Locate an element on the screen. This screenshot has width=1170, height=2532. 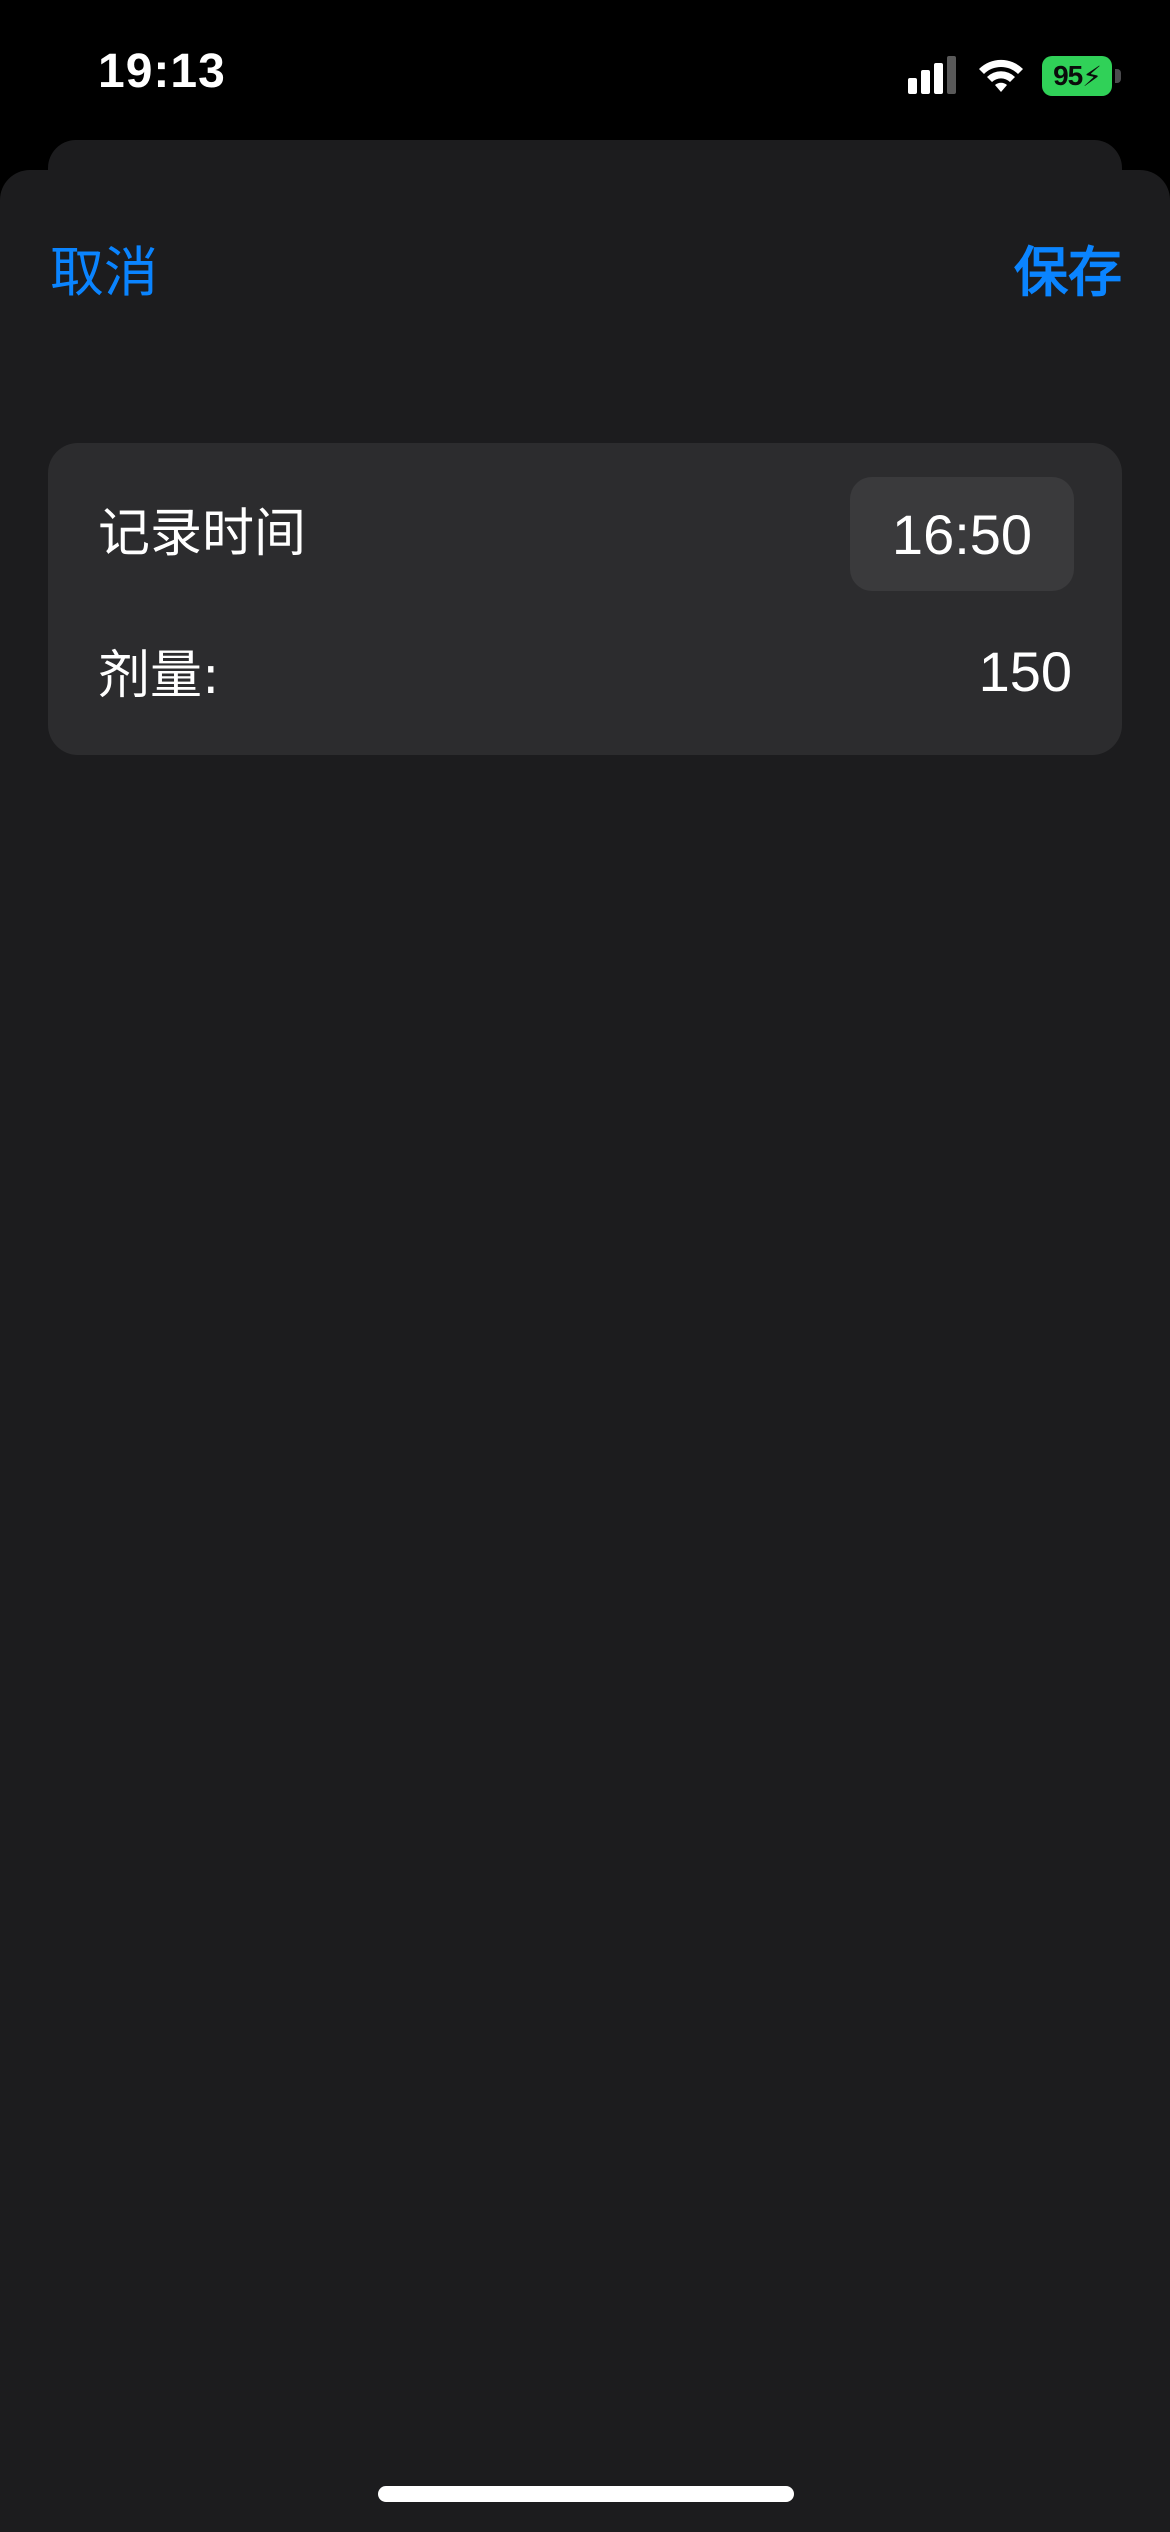
battery-level: 95 ⚡ is located at coordinates (1077, 76).